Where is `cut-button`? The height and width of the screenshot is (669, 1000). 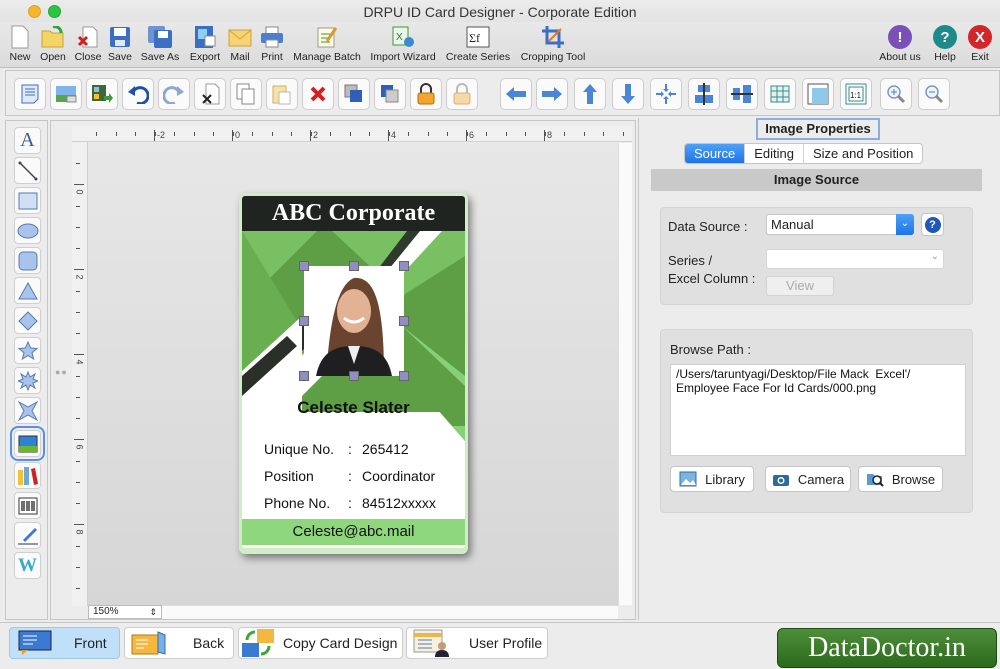
cut-button is located at coordinates (210, 94).